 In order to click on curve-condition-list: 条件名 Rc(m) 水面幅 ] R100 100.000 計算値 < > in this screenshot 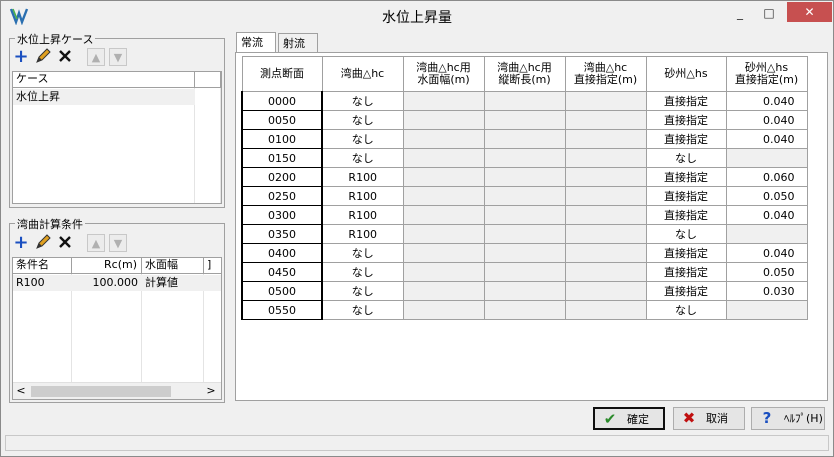, I will do `click(117, 328)`.